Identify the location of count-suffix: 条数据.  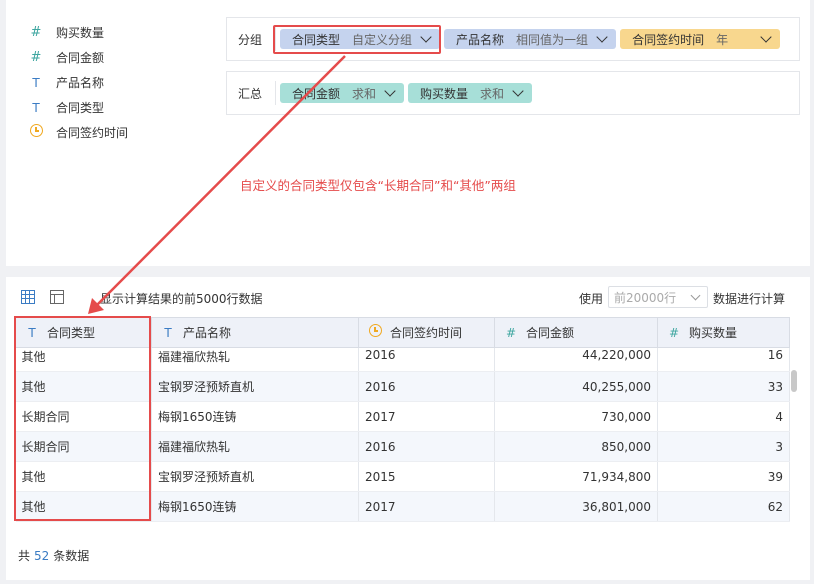
(71, 556).